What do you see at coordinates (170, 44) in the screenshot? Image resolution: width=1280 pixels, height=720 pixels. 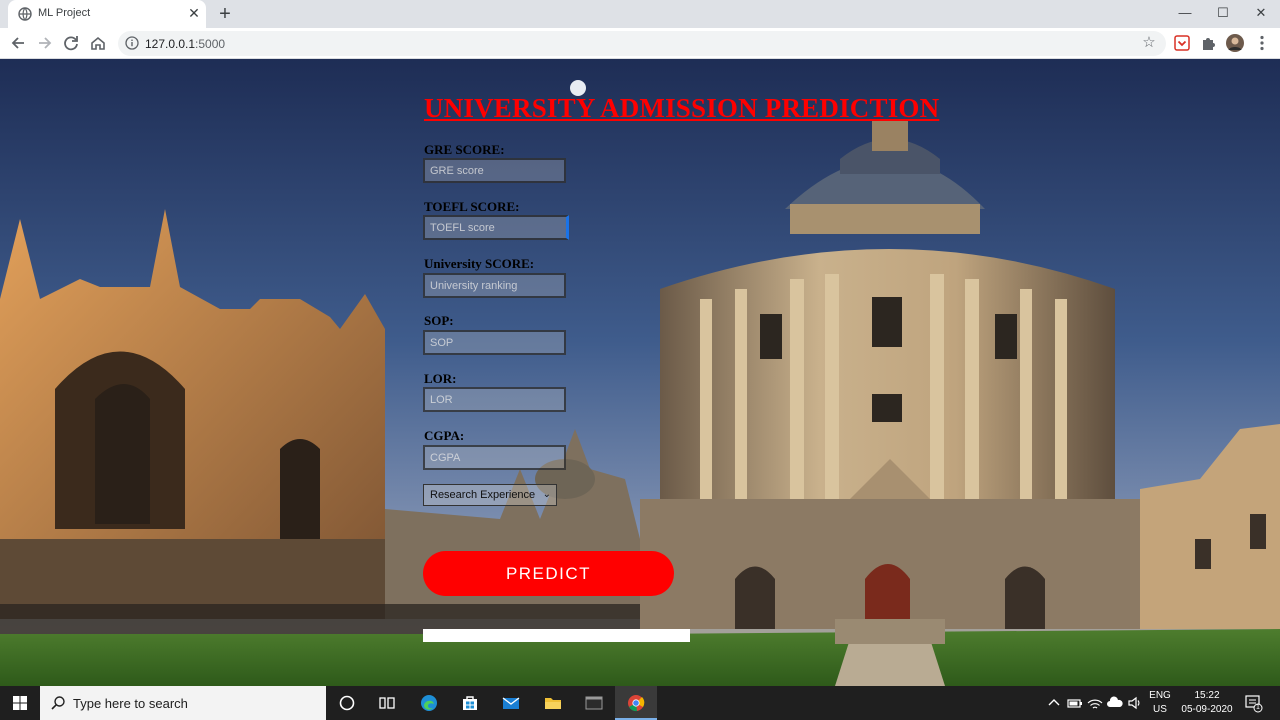 I see `url-host: 127.0.0.1` at bounding box center [170, 44].